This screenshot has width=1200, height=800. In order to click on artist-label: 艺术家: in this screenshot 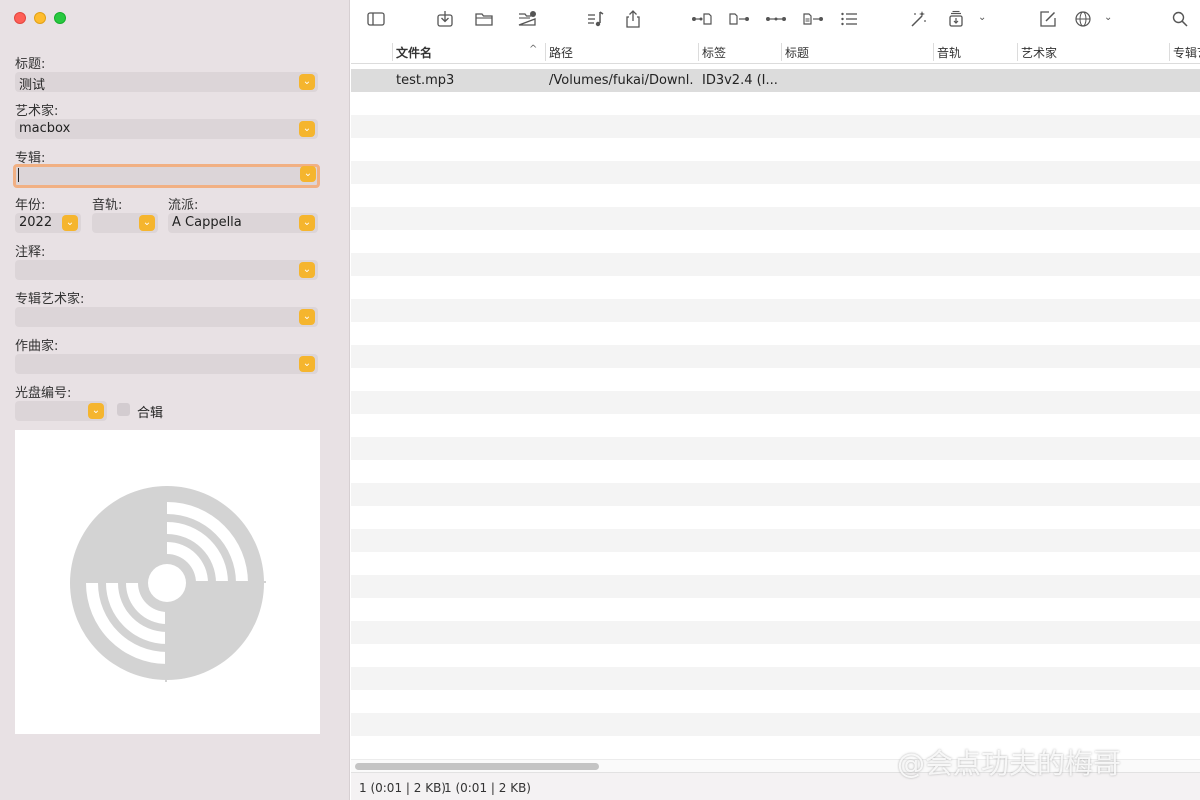, I will do `click(37, 111)`.